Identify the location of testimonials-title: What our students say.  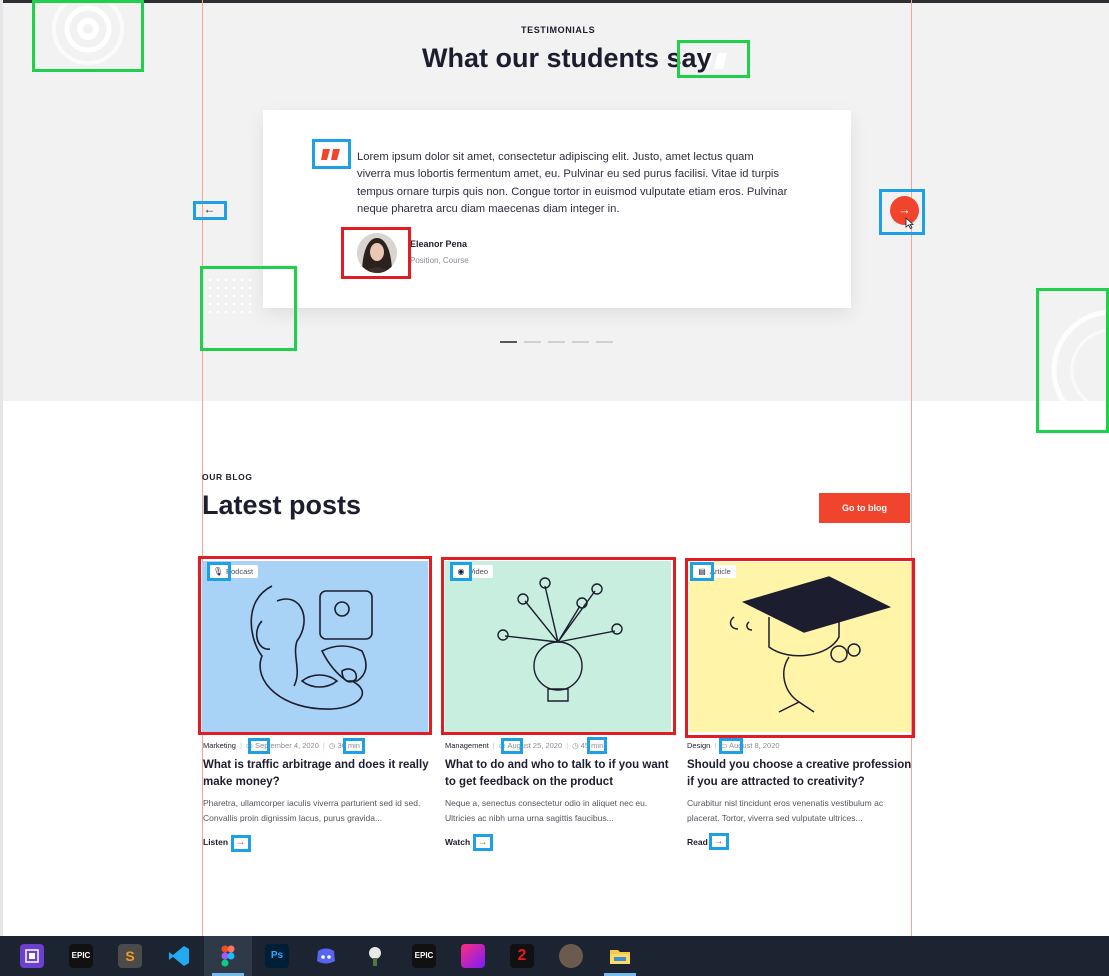
(567, 58).